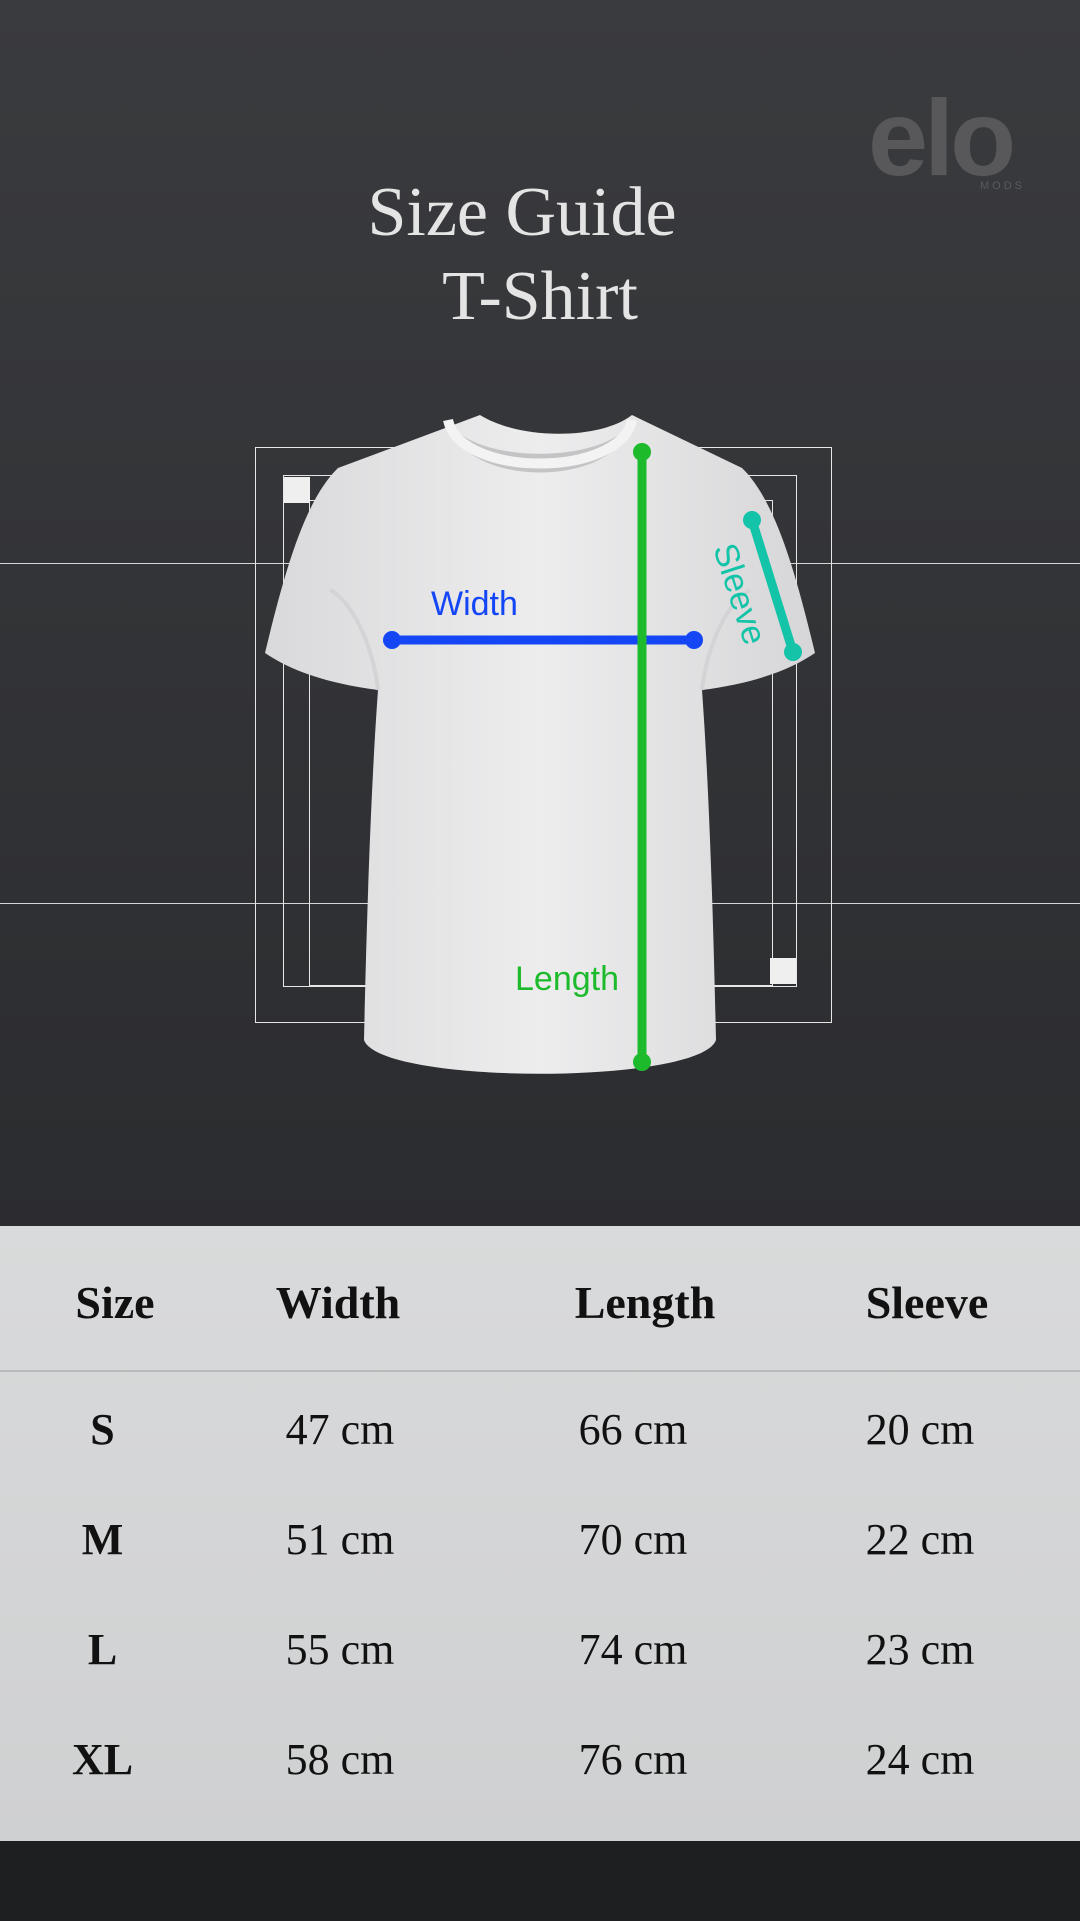 This screenshot has height=1921, width=1080. I want to click on length-label: Length, so click(567, 979).